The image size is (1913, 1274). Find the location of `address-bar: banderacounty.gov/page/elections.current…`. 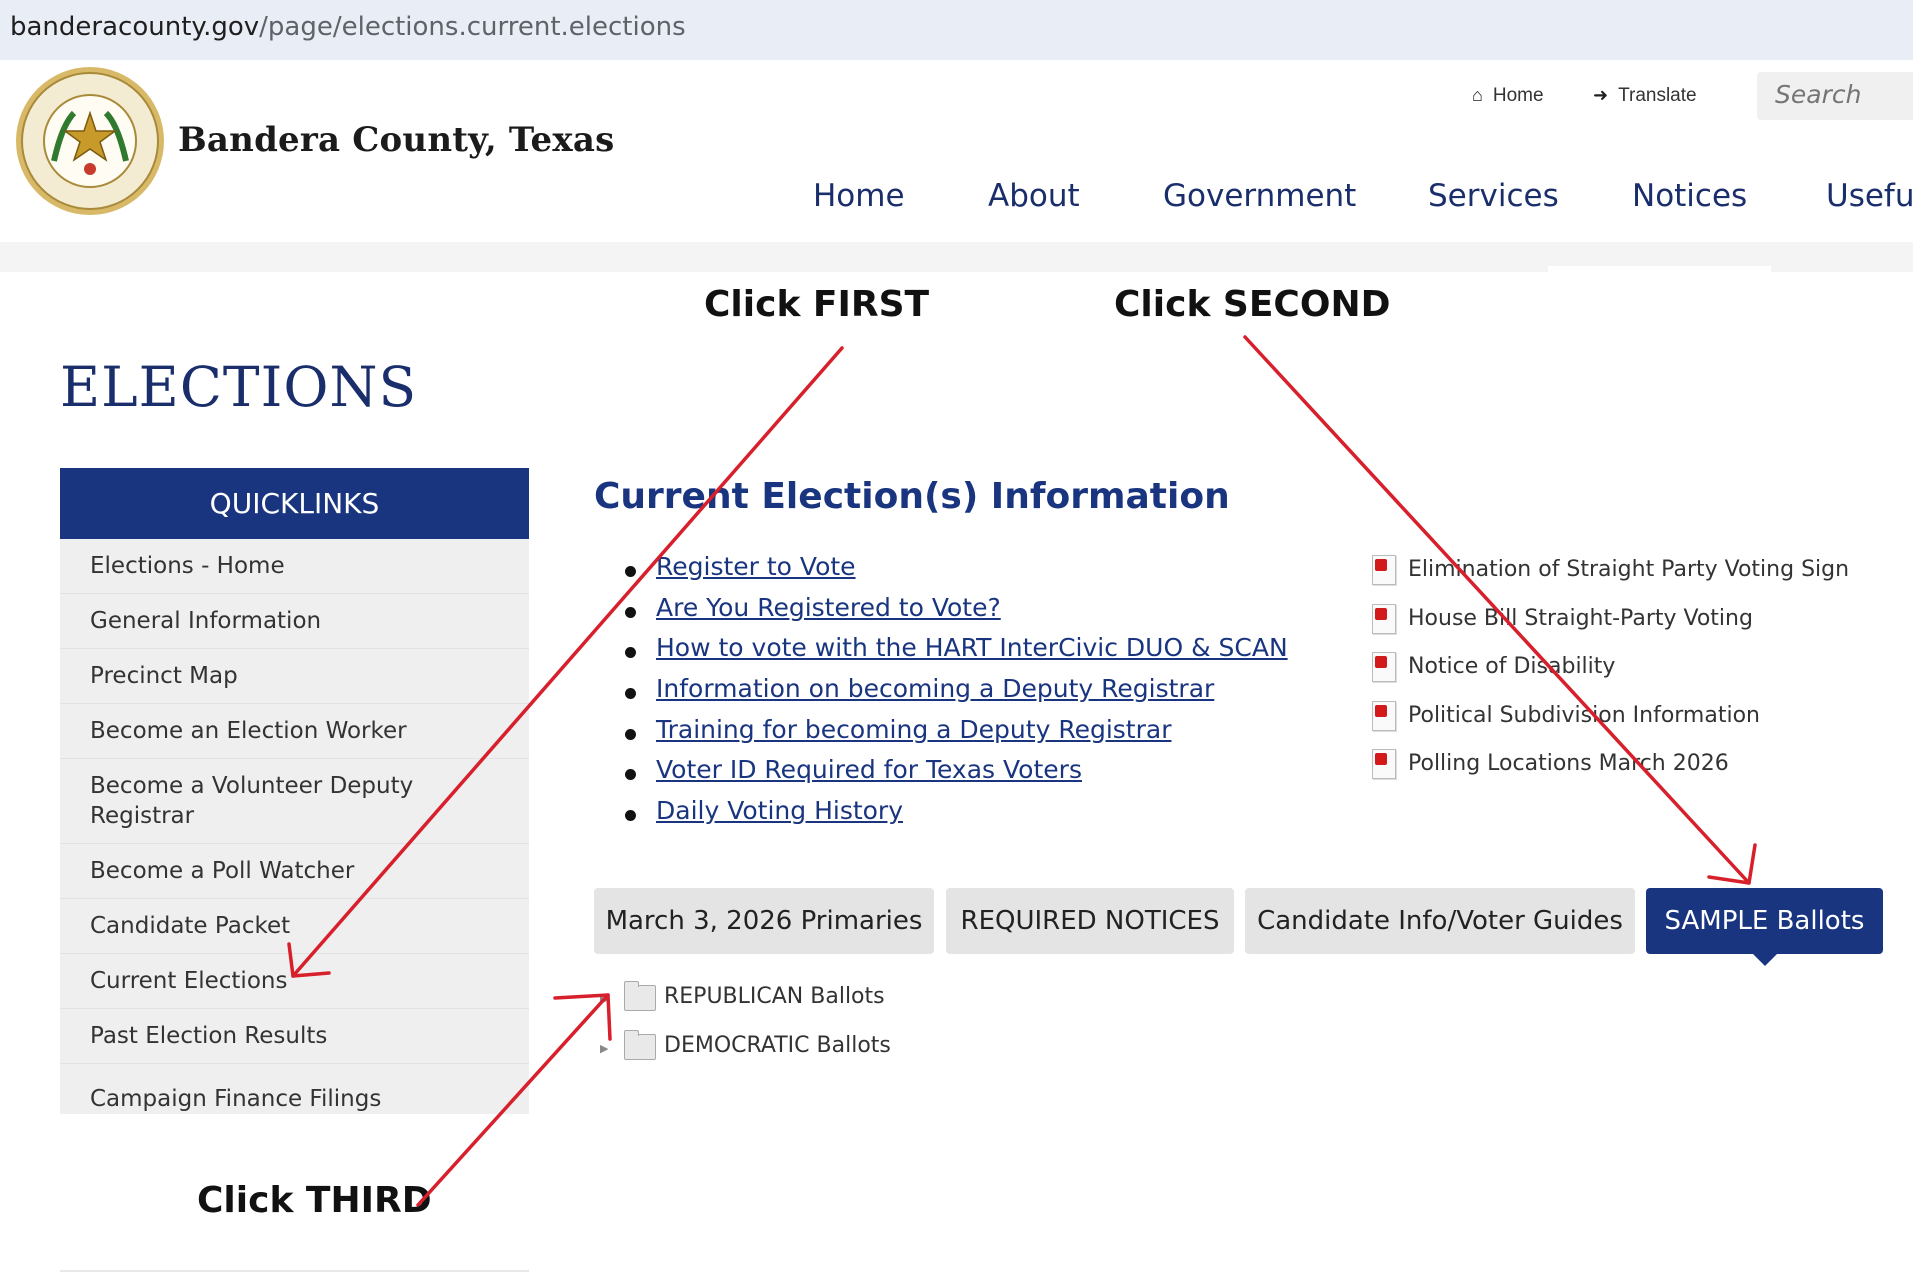

address-bar: banderacounty.gov/page/elections.current… is located at coordinates (956, 30).